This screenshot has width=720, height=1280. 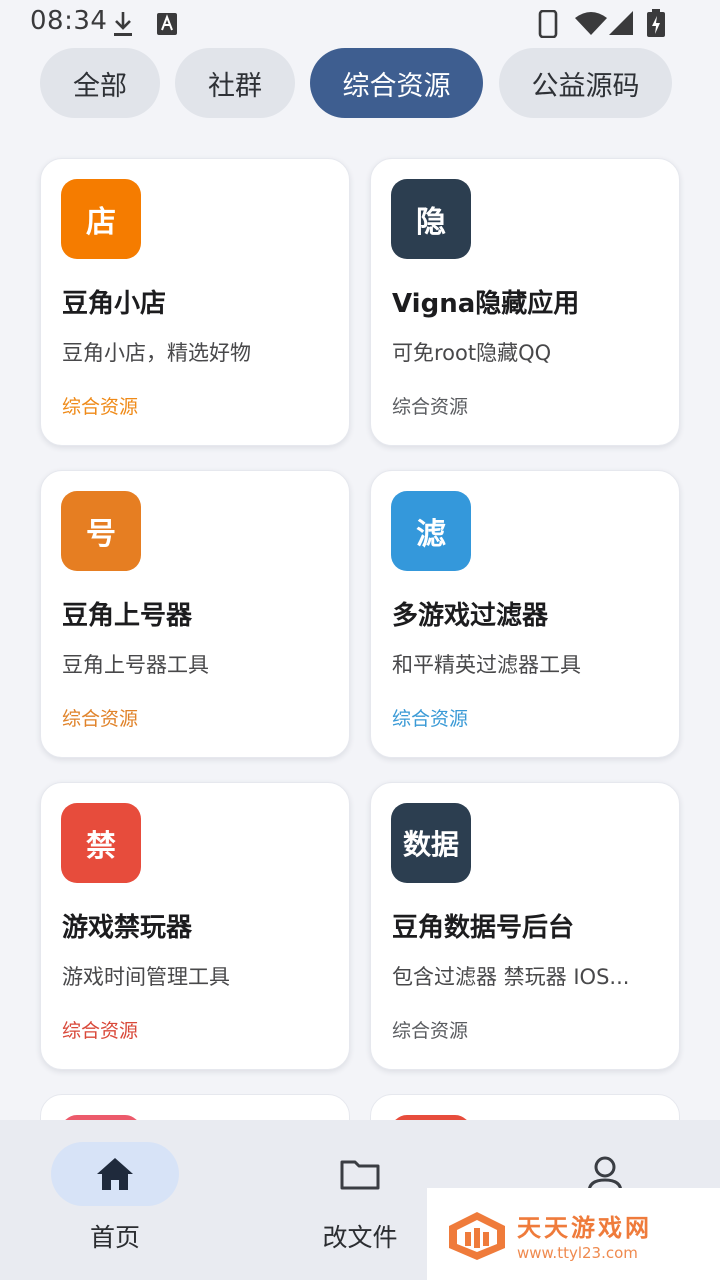 What do you see at coordinates (167, 24) in the screenshot?
I see `text-a-icon` at bounding box center [167, 24].